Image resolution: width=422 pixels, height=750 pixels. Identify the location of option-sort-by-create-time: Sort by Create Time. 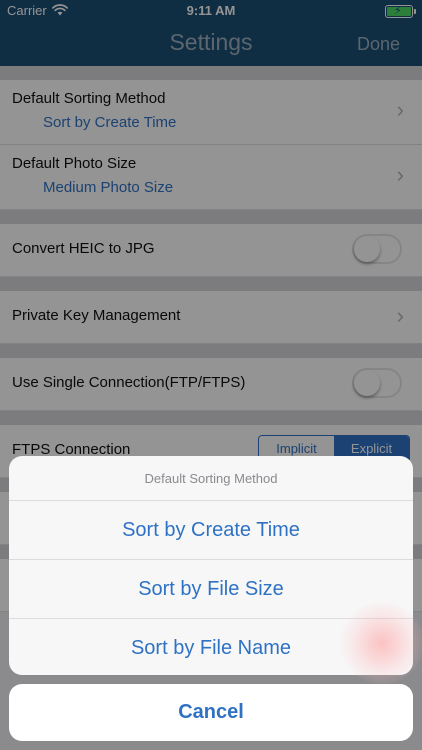
(211, 530).